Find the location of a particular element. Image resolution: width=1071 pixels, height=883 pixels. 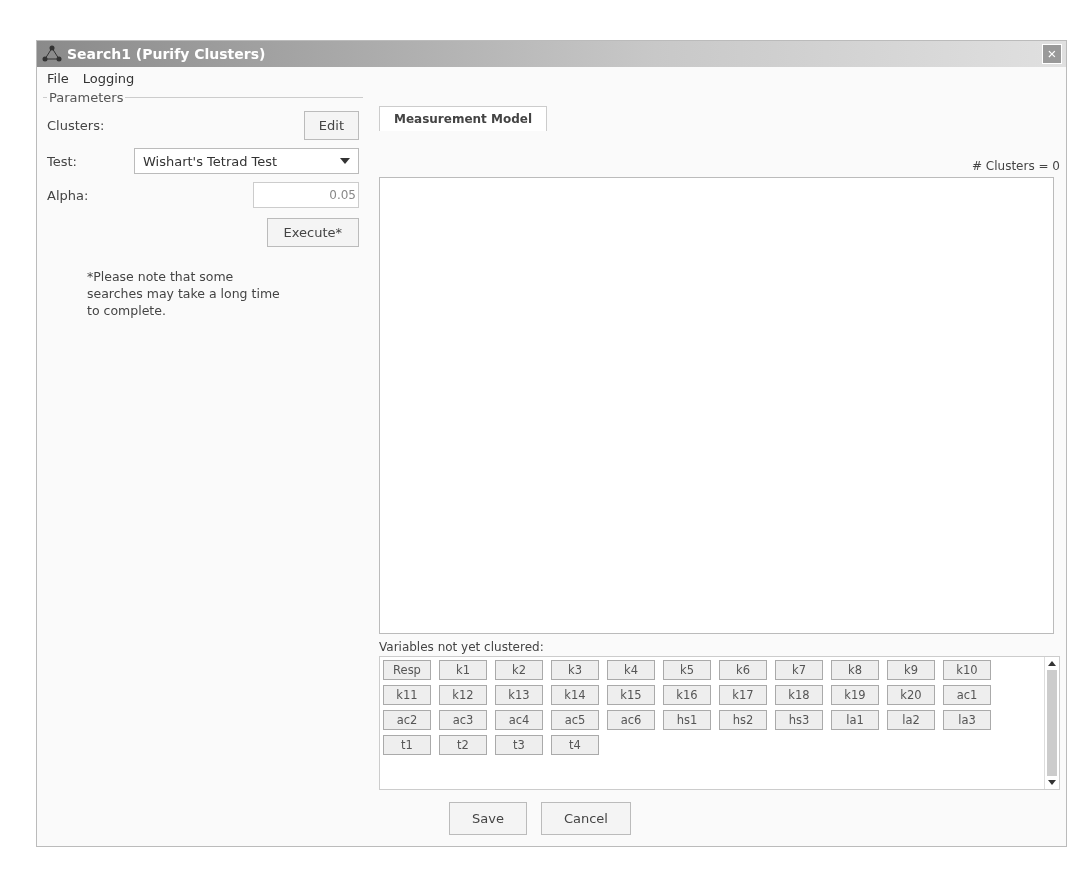

scroll-down-icon is located at coordinates (1052, 782).